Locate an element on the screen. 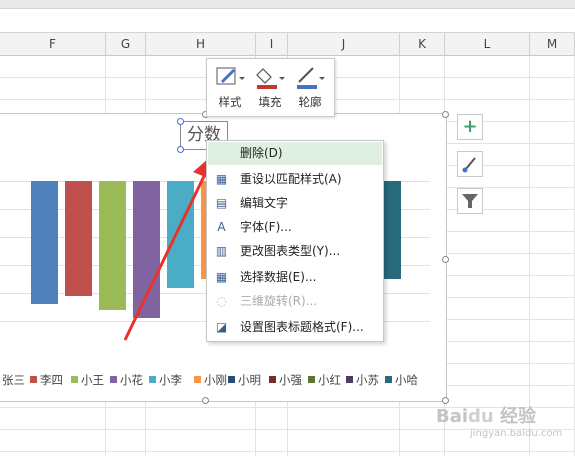 The height and width of the screenshot is (456, 575). legend-label: 李四 is located at coordinates (51, 380).